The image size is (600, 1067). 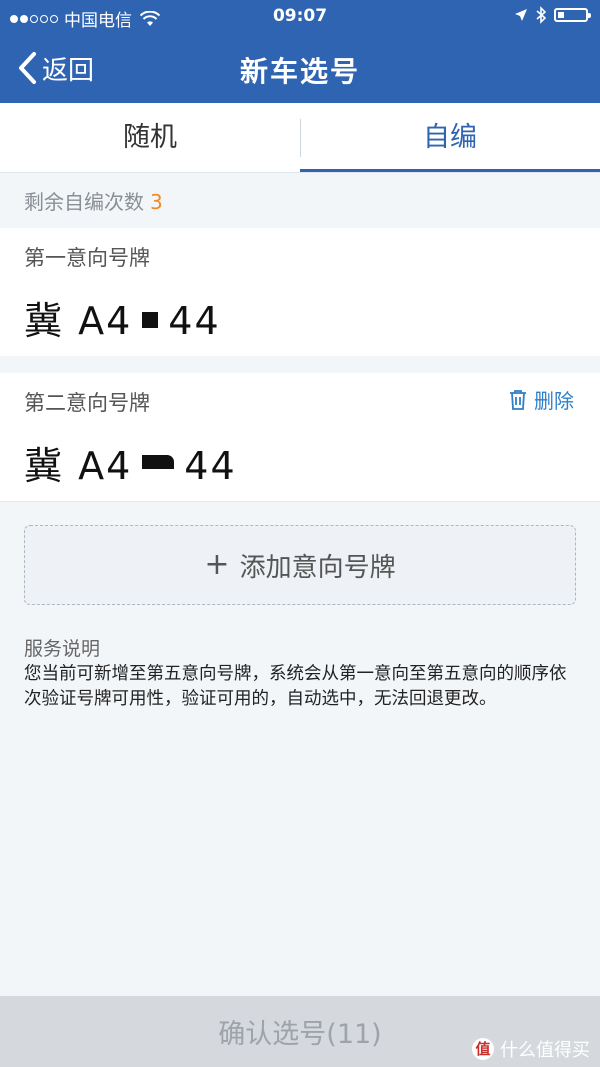 What do you see at coordinates (483, 1049) in the screenshot?
I see `watermark-logo-icon: 值` at bounding box center [483, 1049].